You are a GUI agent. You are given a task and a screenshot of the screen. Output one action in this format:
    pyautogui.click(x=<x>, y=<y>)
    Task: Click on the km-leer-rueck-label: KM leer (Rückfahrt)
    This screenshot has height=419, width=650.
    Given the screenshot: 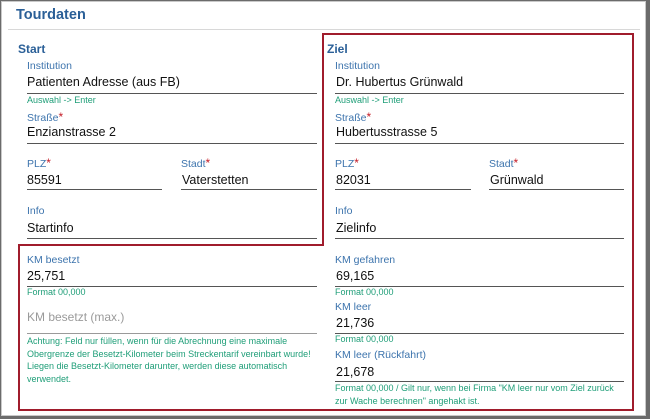 What is the action you would take?
    pyautogui.click(x=381, y=355)
    